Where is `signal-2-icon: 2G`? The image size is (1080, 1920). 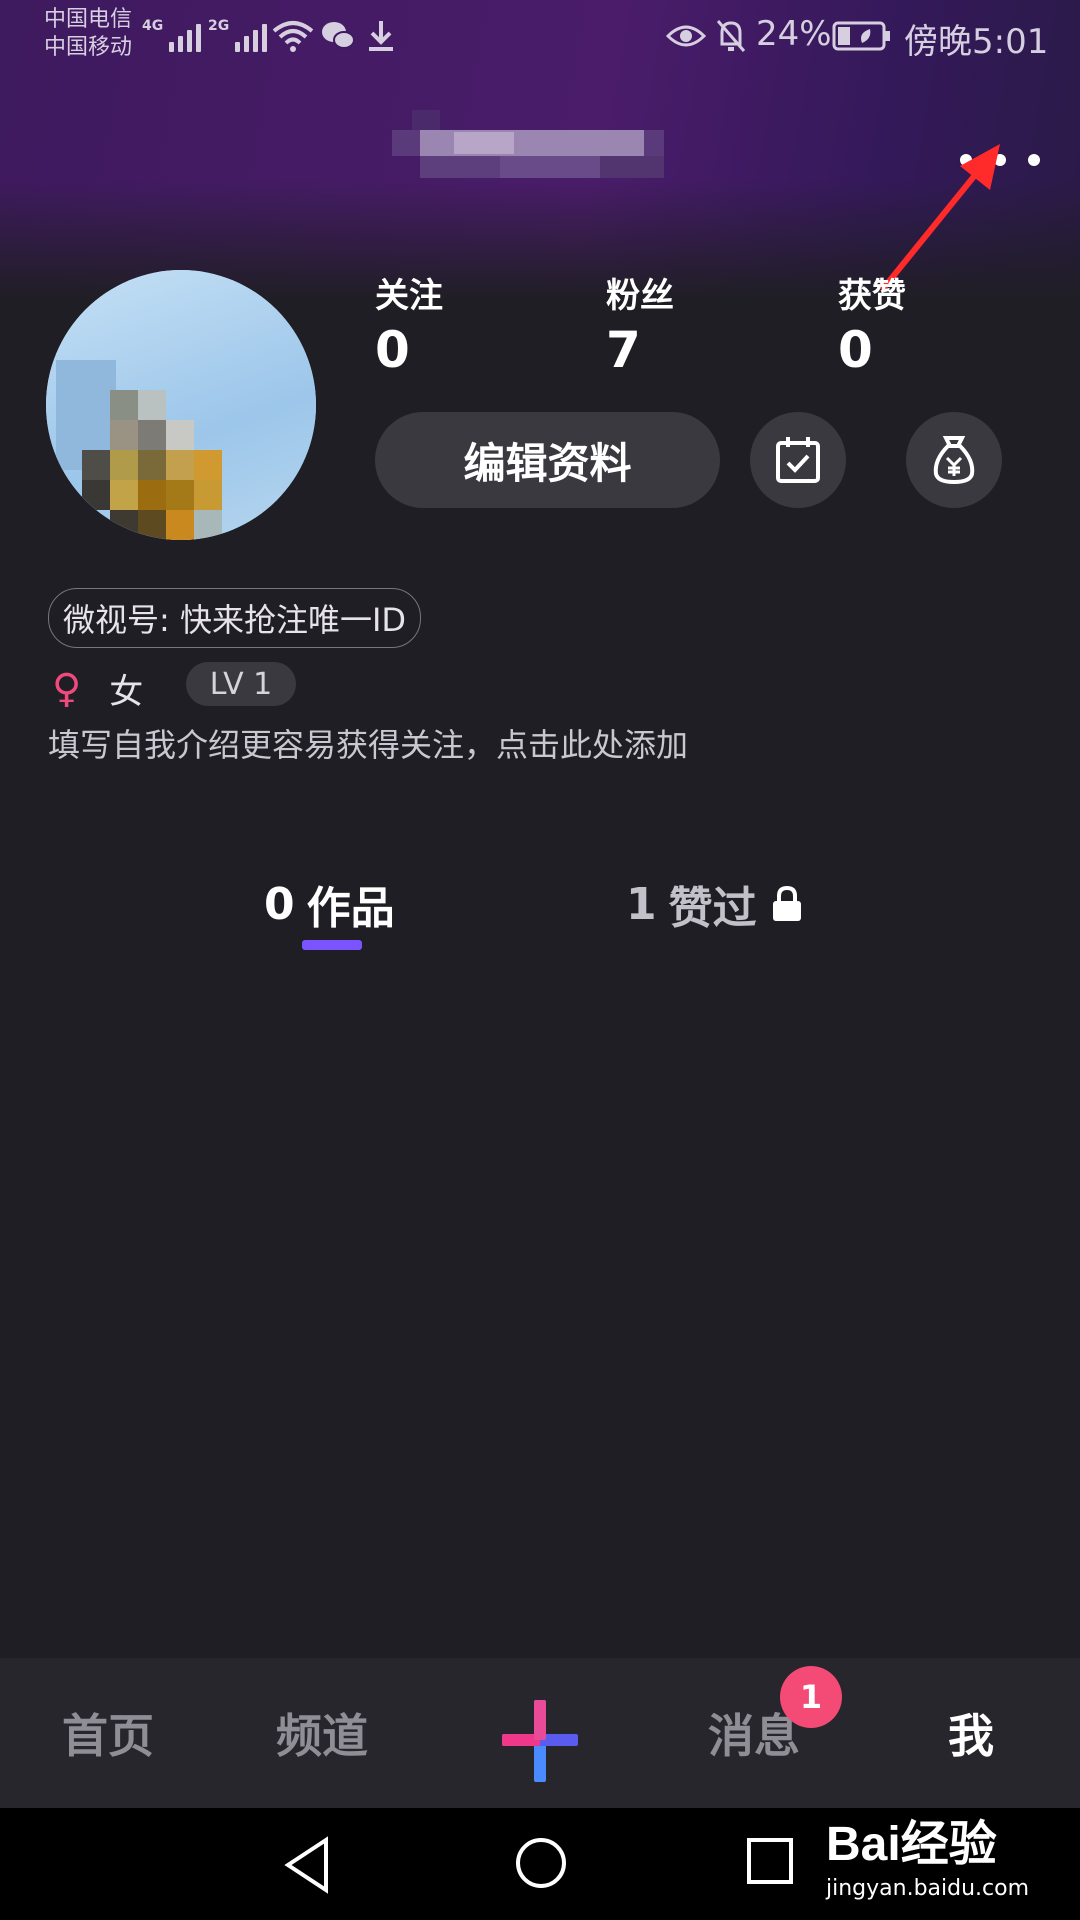 signal-2-icon: 2G is located at coordinates (238, 35).